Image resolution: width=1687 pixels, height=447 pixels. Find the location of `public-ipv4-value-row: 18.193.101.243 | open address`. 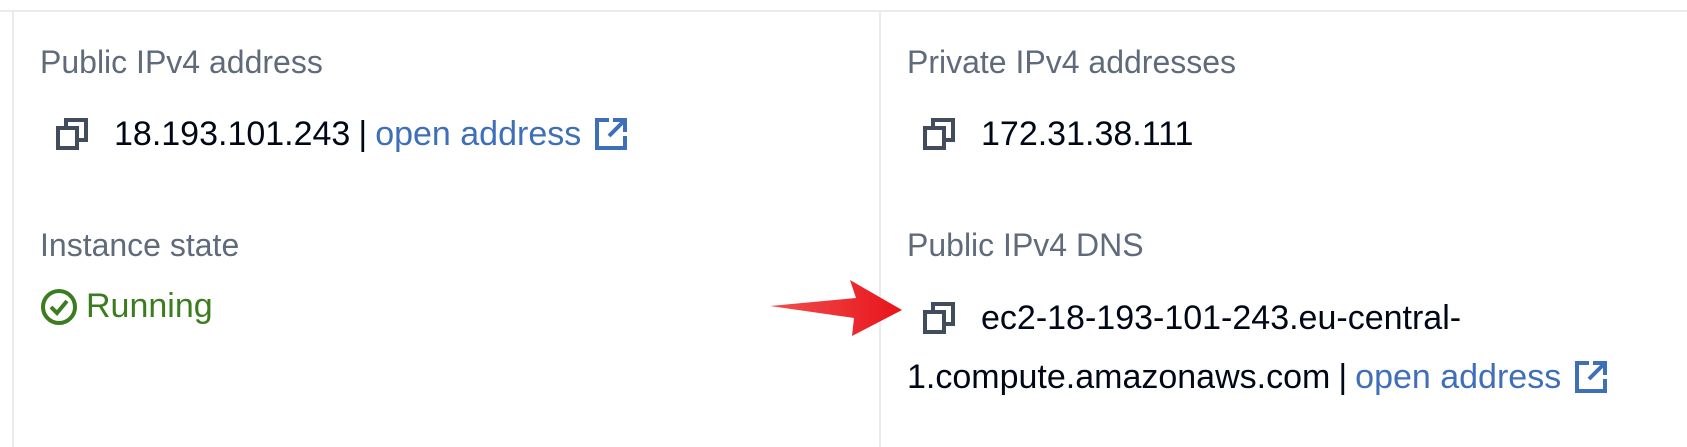

public-ipv4-value-row: 18.193.101.243 | open address is located at coordinates (340, 134).